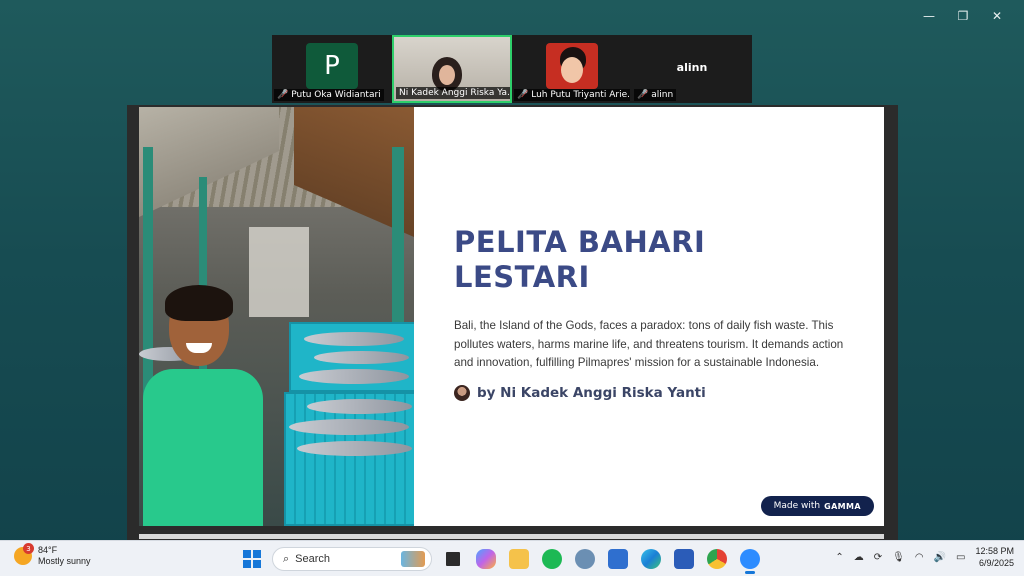 Image resolution: width=1024 pixels, height=576 pixels. Describe the element at coordinates (453, 559) in the screenshot. I see `task-view-icon` at that location.